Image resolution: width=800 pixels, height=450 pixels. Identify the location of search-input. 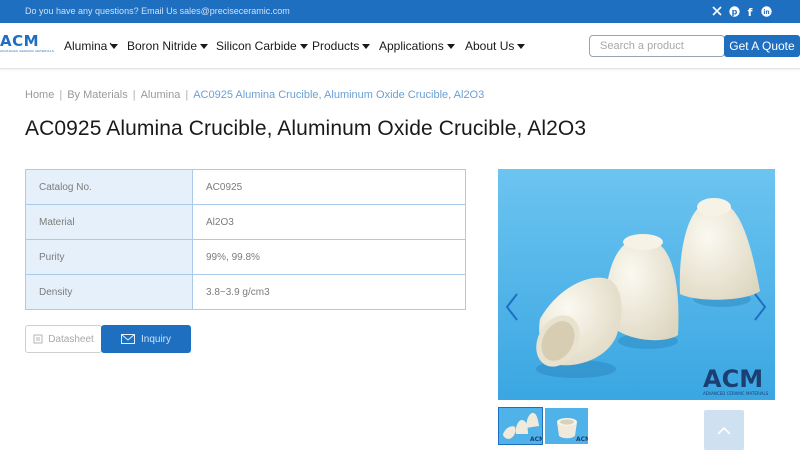
(657, 46).